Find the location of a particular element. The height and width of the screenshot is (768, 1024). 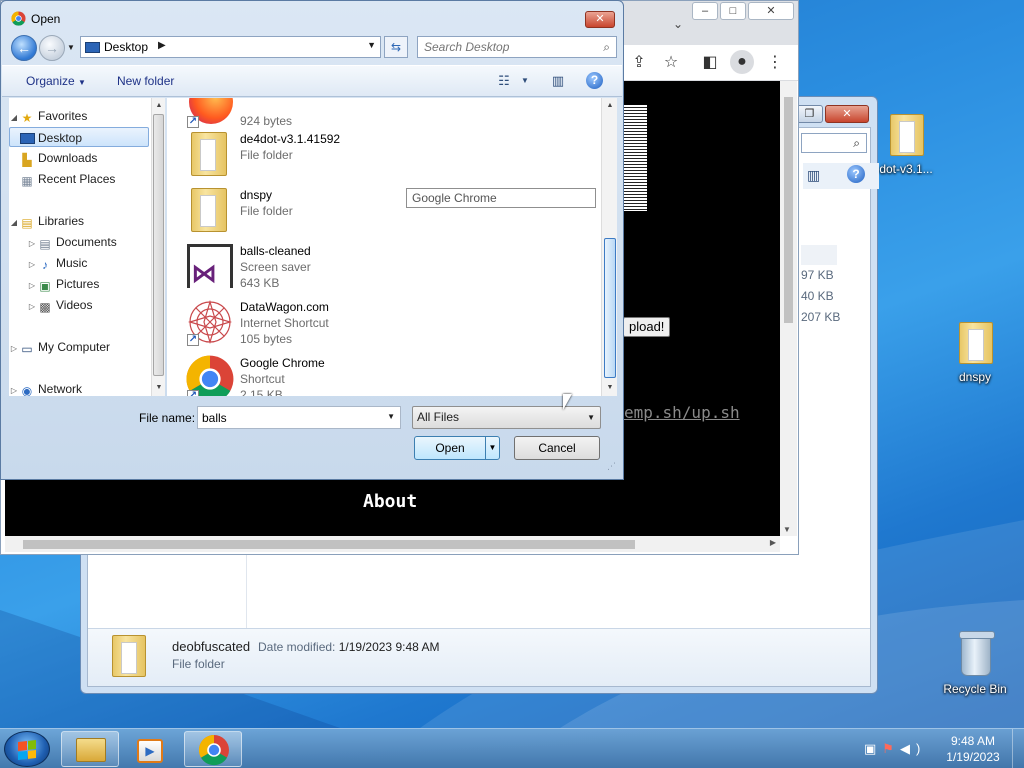

breadcrumb-arrow-icon: ▶ is located at coordinates (162, 45).